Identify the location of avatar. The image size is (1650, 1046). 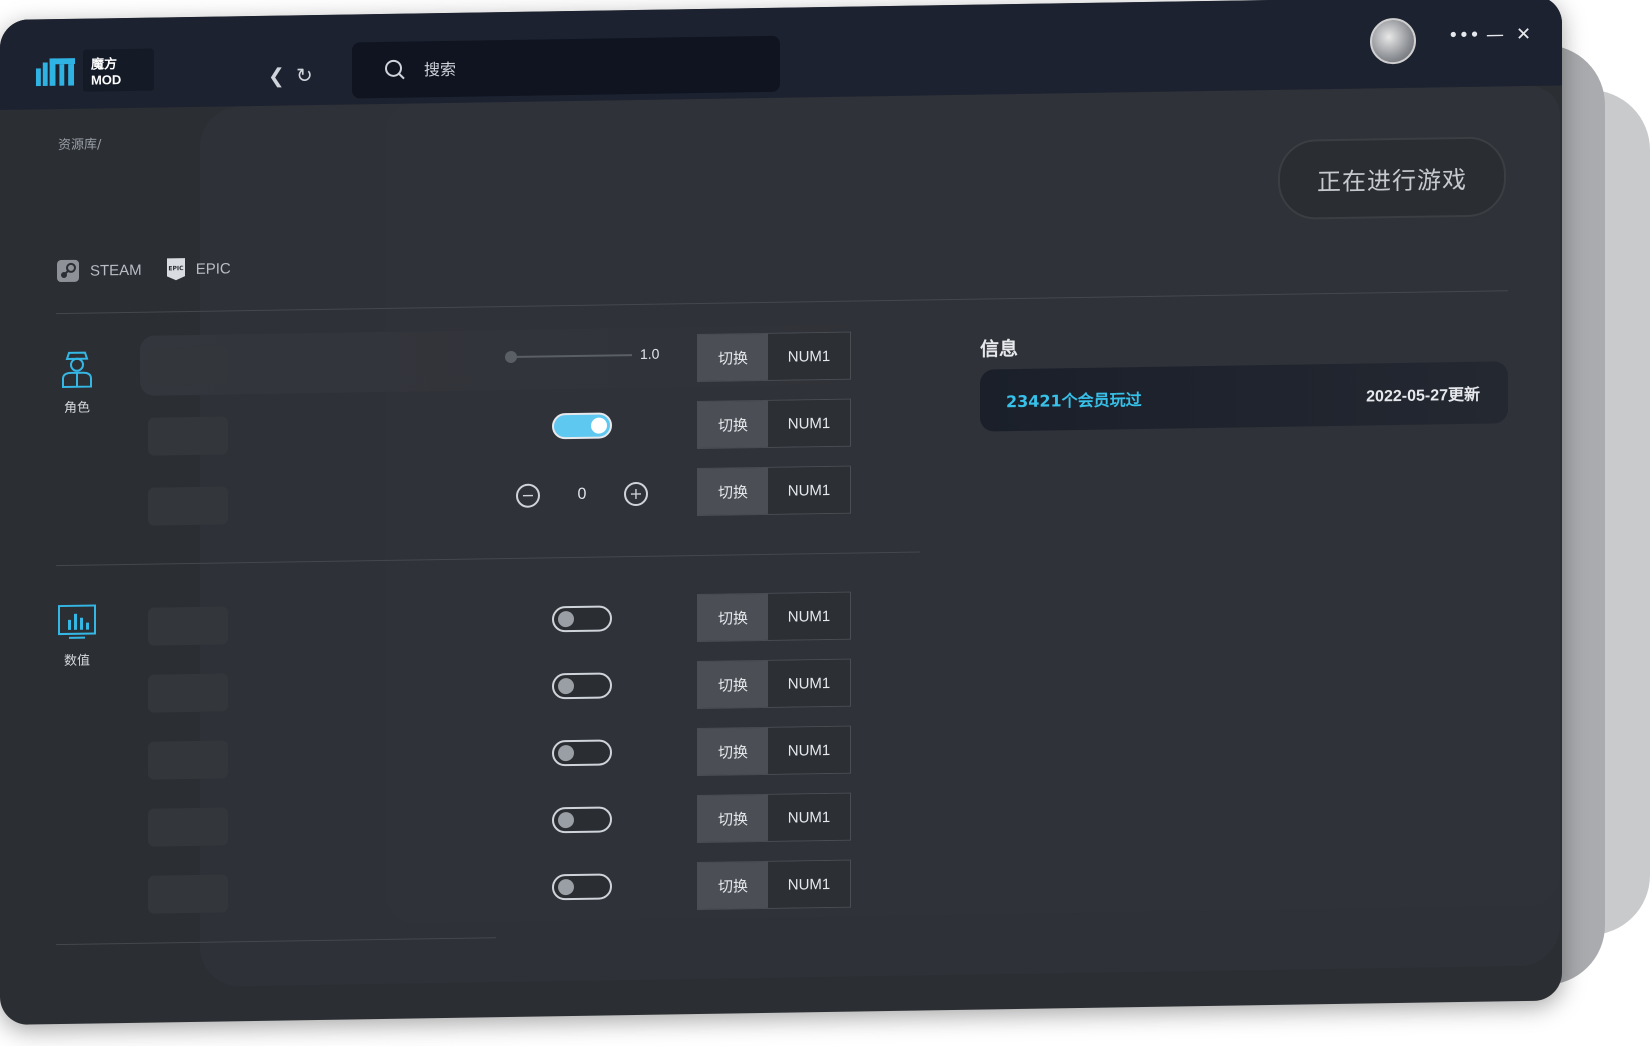
(1393, 41).